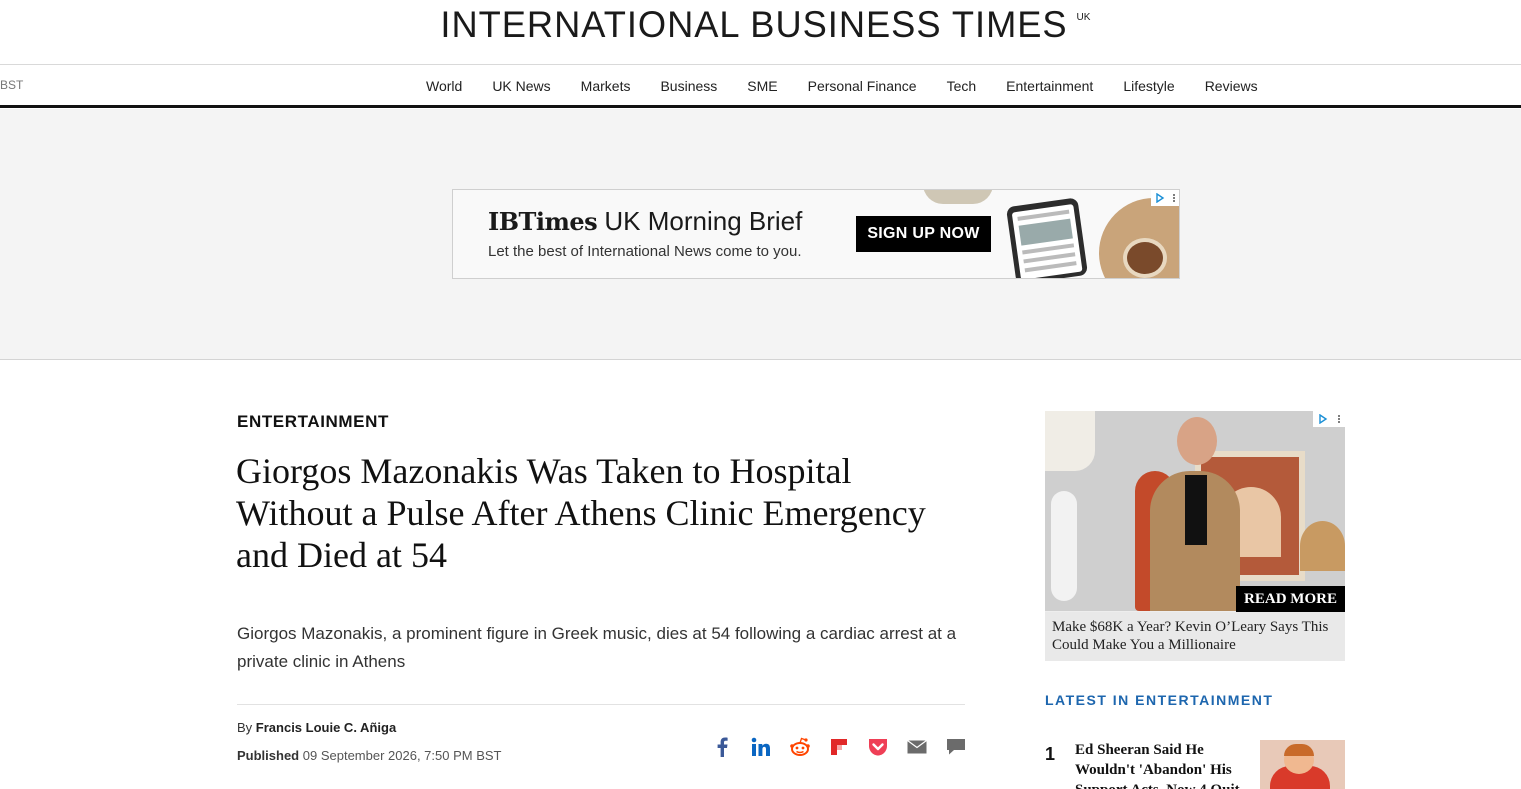 The height and width of the screenshot is (789, 1521). What do you see at coordinates (1049, 86) in the screenshot?
I see `nav-item-entertainment: Entertainment` at bounding box center [1049, 86].